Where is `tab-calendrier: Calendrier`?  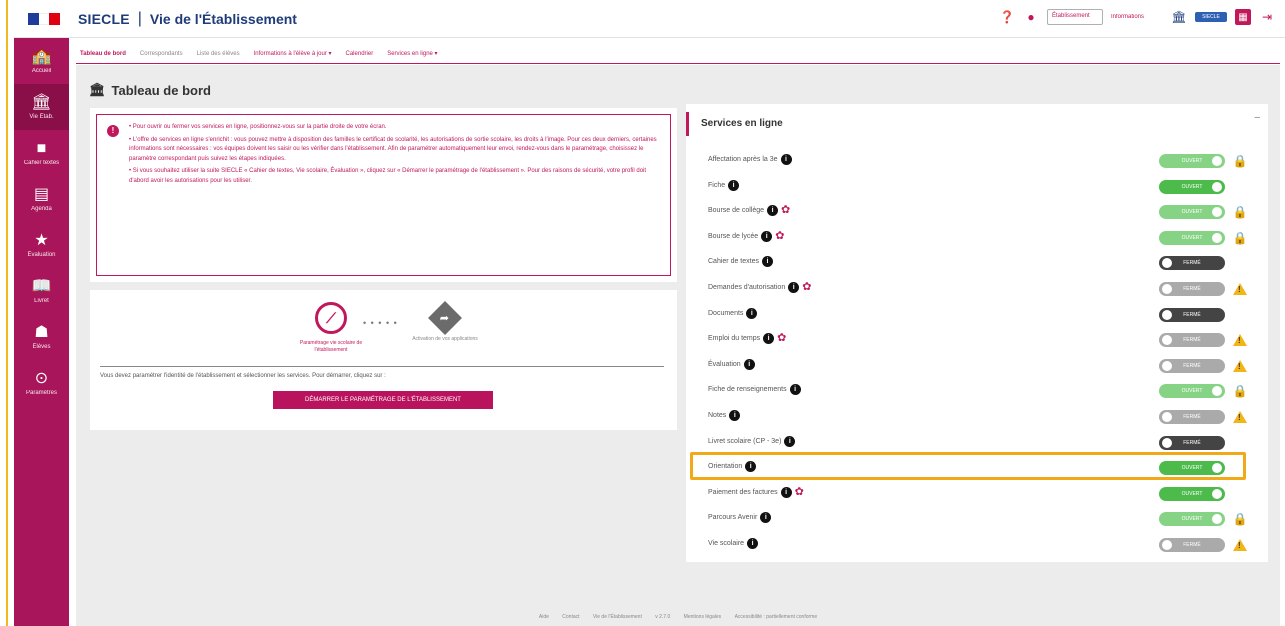
tab-calendrier: Calendrier is located at coordinates (360, 54).